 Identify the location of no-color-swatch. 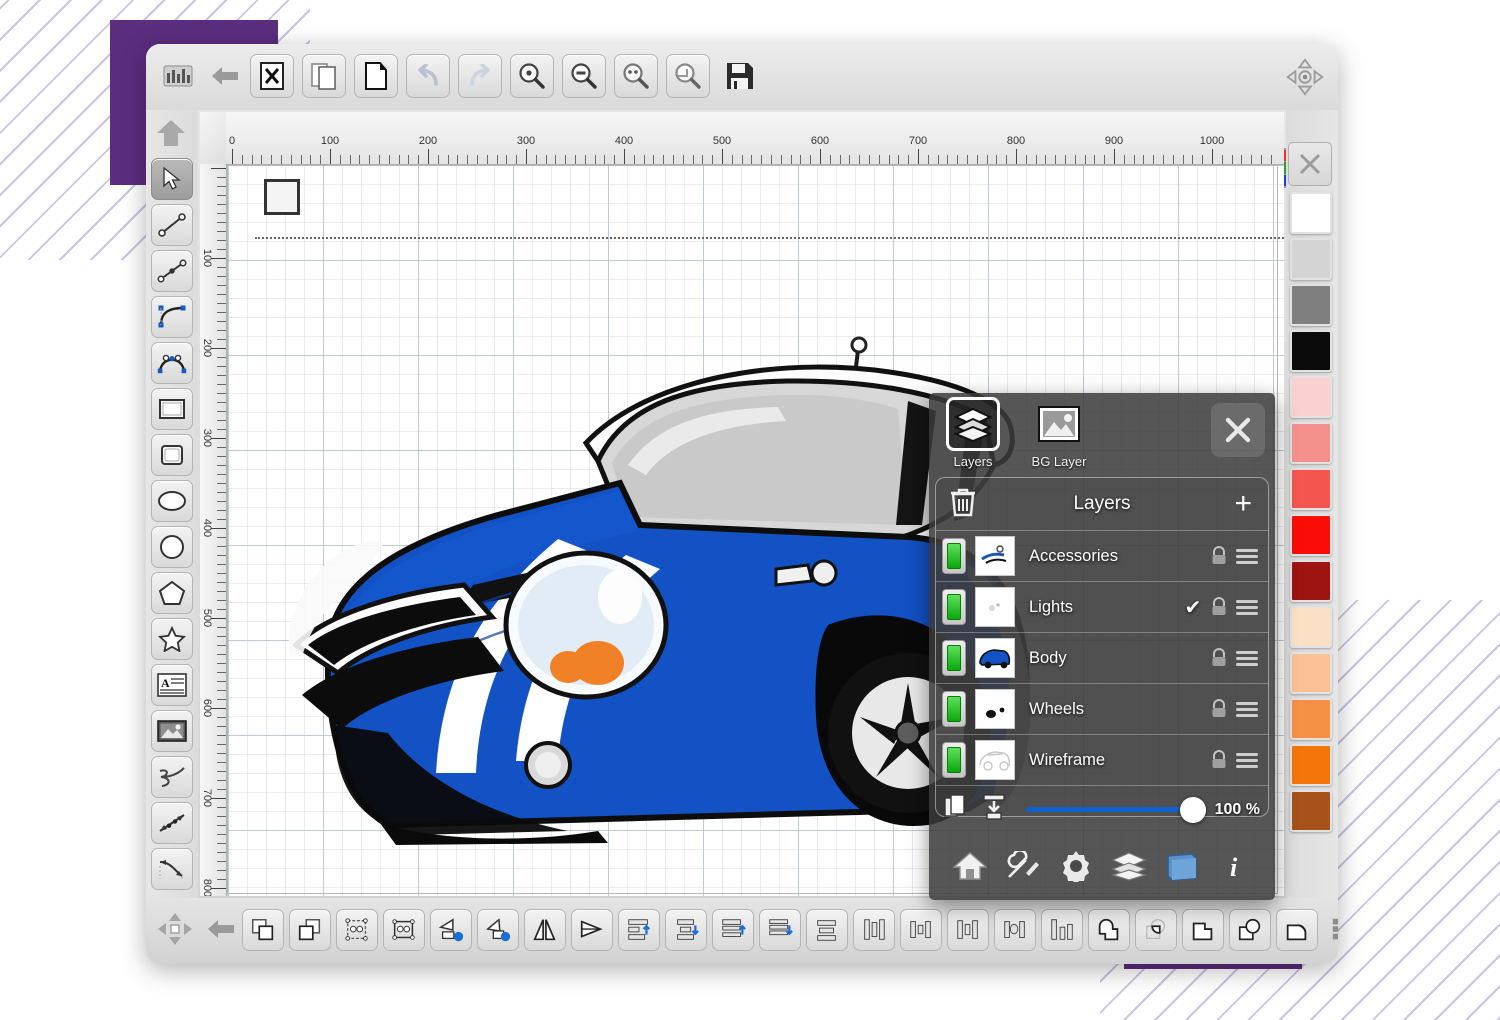
(1310, 164).